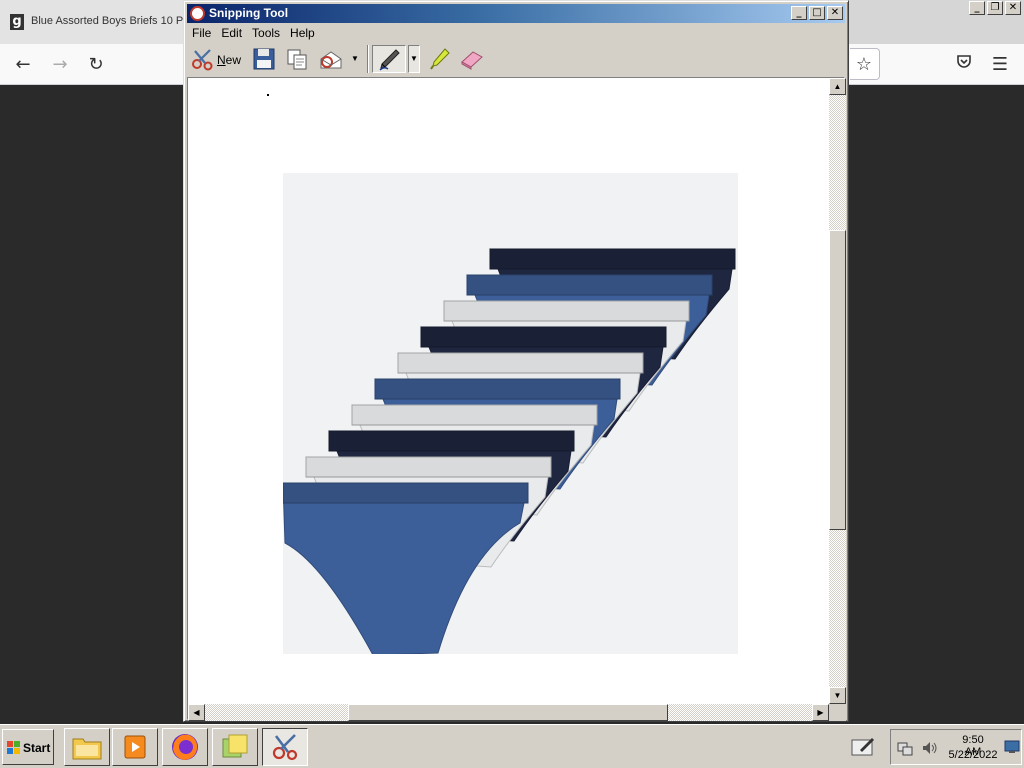 The width and height of the screenshot is (1024, 768). What do you see at coordinates (837, 695) in the screenshot?
I see `scroll-down-button: ▼` at bounding box center [837, 695].